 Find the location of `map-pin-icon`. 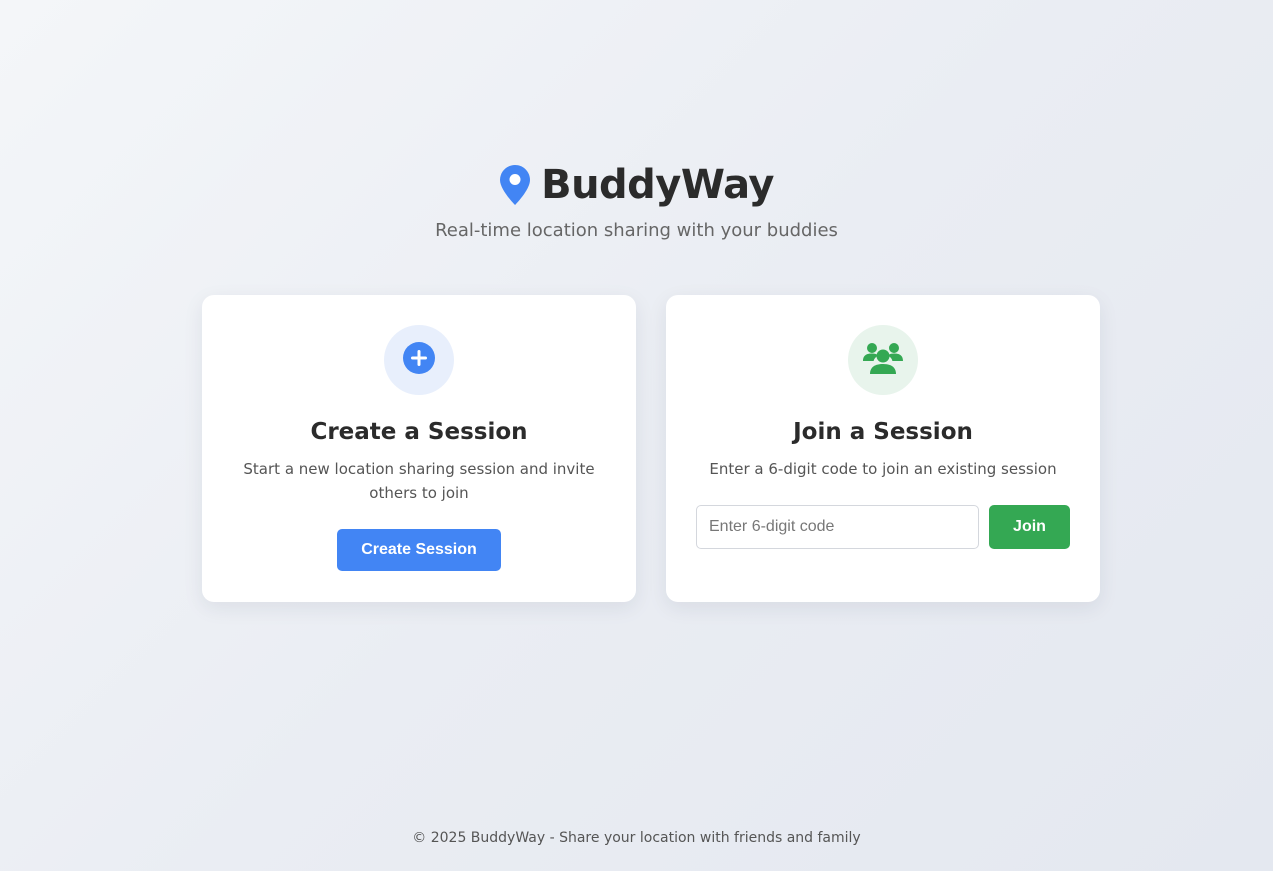

map-pin-icon is located at coordinates (515, 185).